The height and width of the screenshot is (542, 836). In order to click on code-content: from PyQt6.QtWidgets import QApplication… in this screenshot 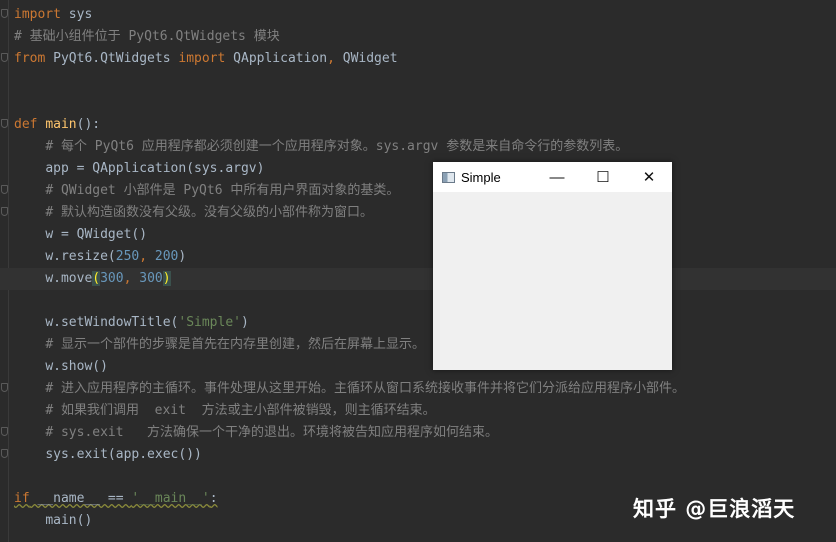, I will do `click(206, 58)`.